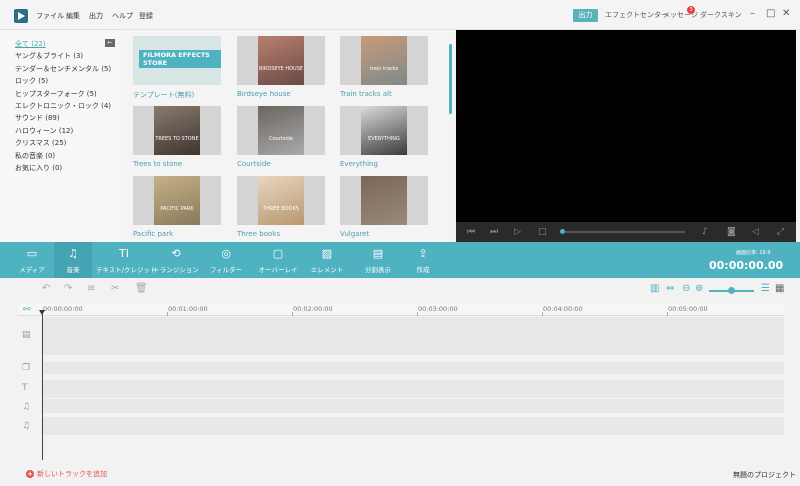 This screenshot has width=800, height=486. Describe the element at coordinates (562, 231) in the screenshot. I see `seek-handle` at that location.